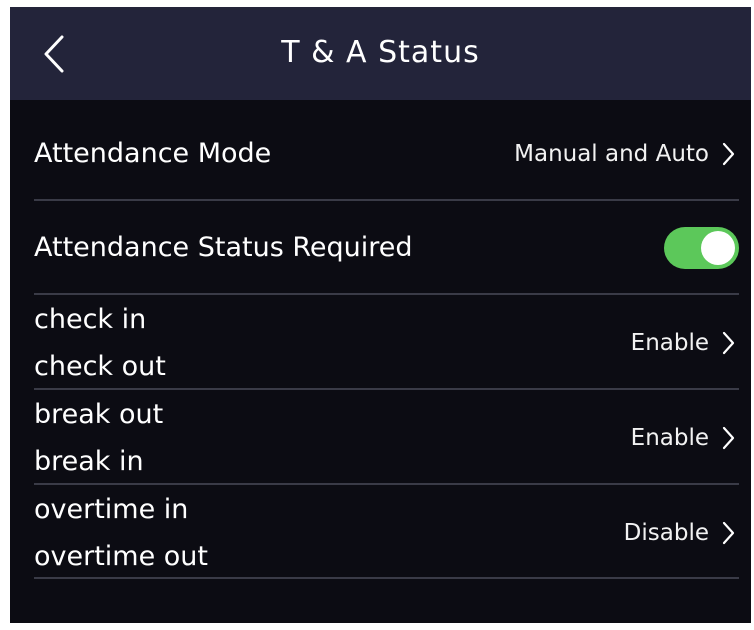 The image size is (754, 630). I want to click on attendance-mode-row: Attendance Mode Manual and Auto, so click(386, 154).